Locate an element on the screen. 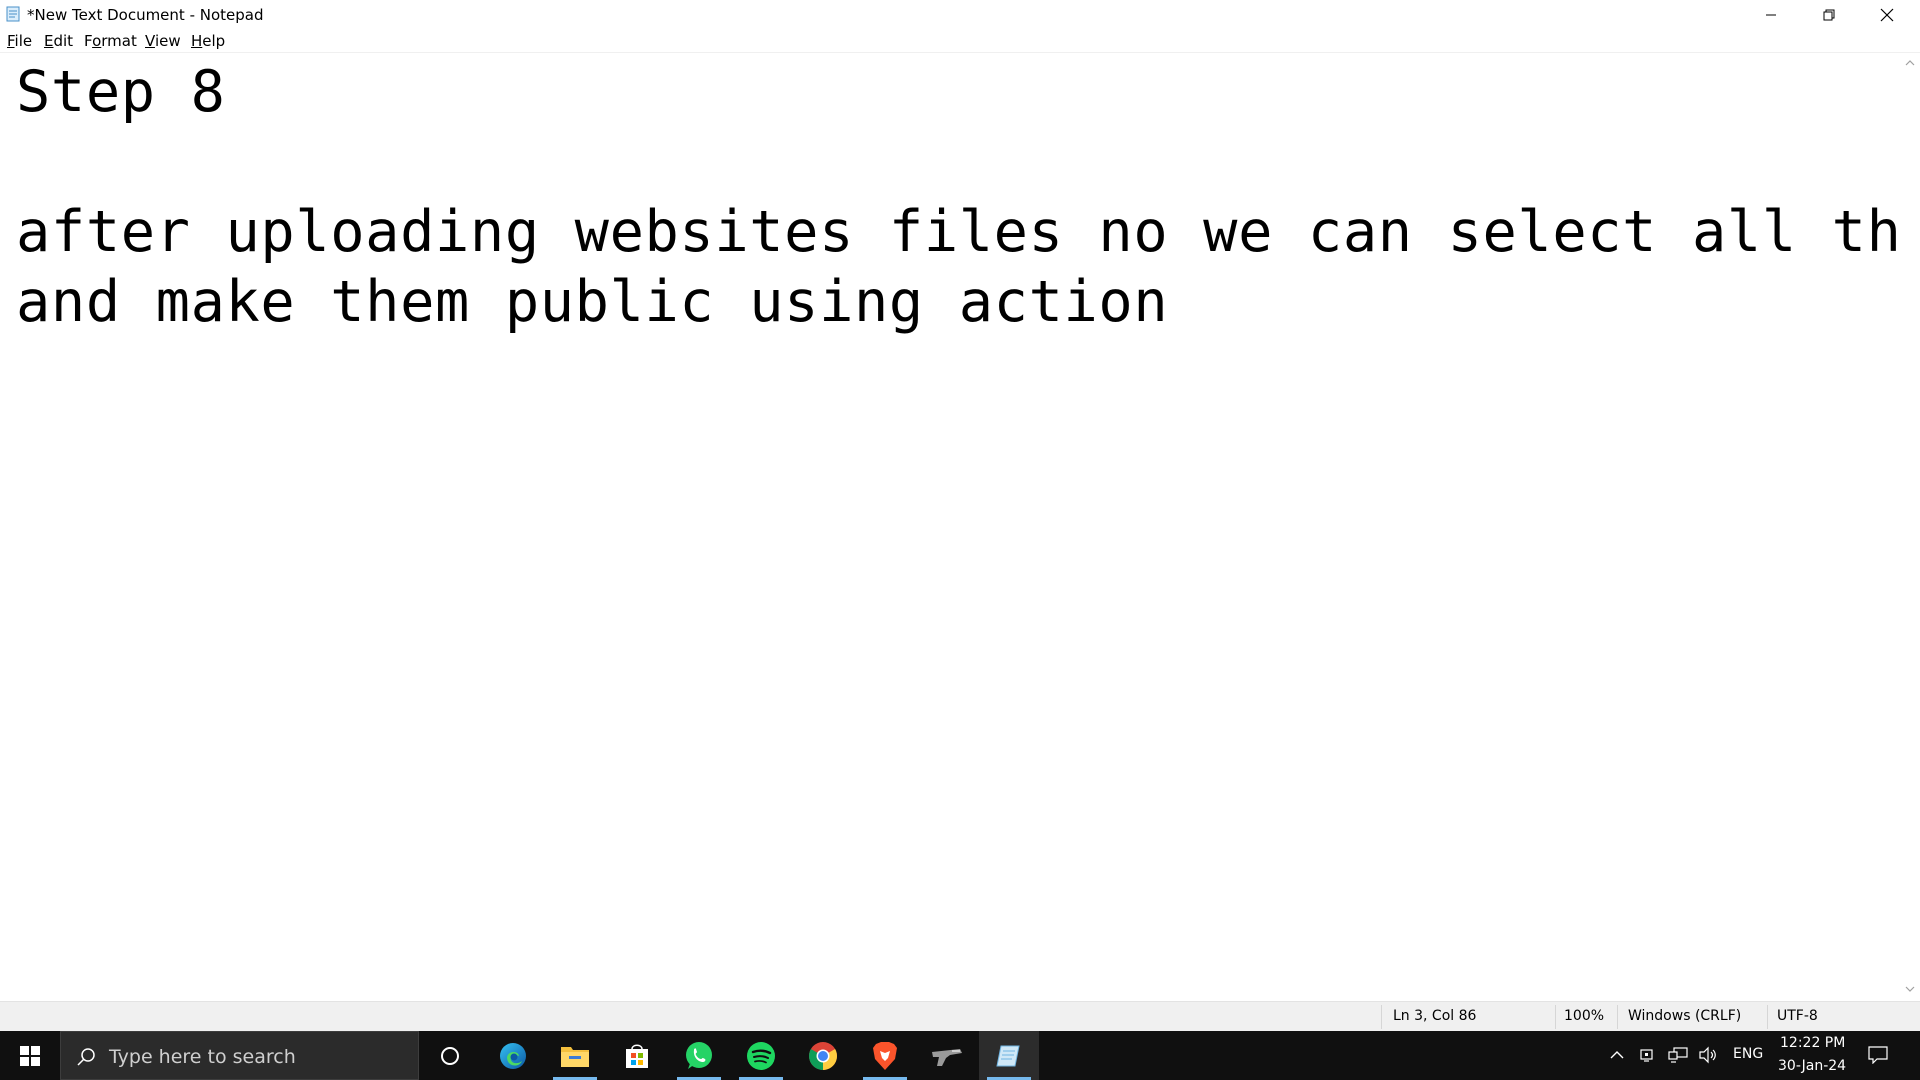 The width and height of the screenshot is (1920, 1080). whatsapp-icon is located at coordinates (699, 1055).